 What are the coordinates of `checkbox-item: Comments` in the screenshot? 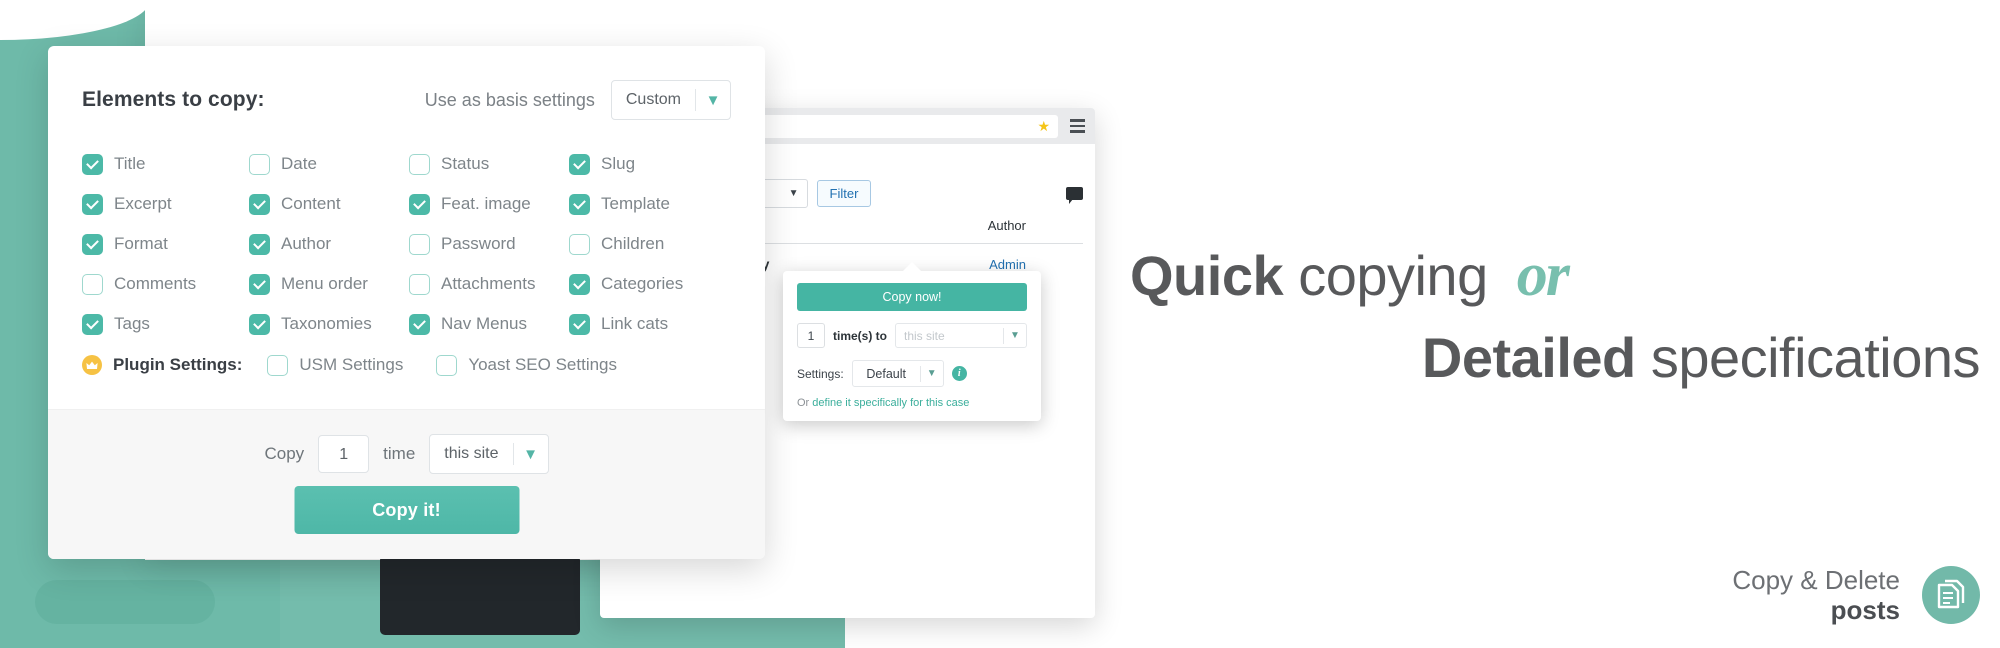 It's located at (165, 284).